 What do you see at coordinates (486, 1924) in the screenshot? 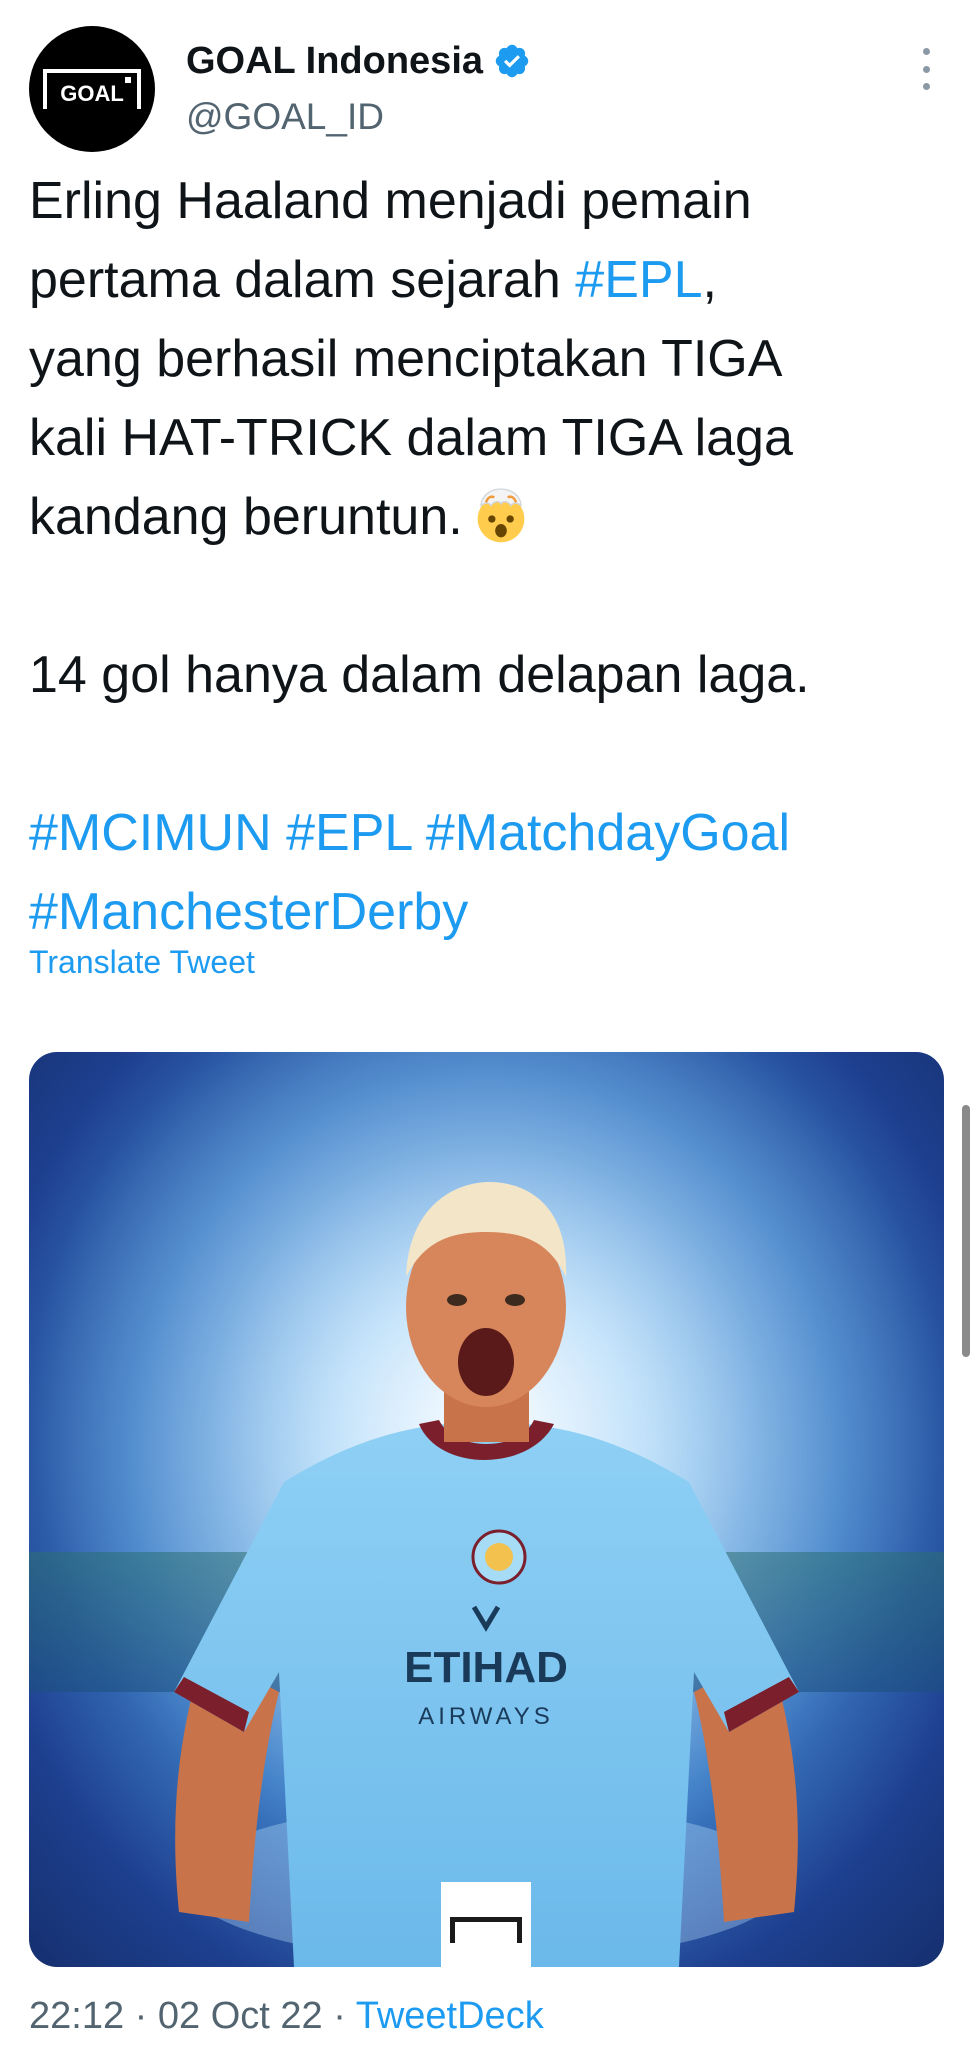
I see `goal-watermark-icon` at bounding box center [486, 1924].